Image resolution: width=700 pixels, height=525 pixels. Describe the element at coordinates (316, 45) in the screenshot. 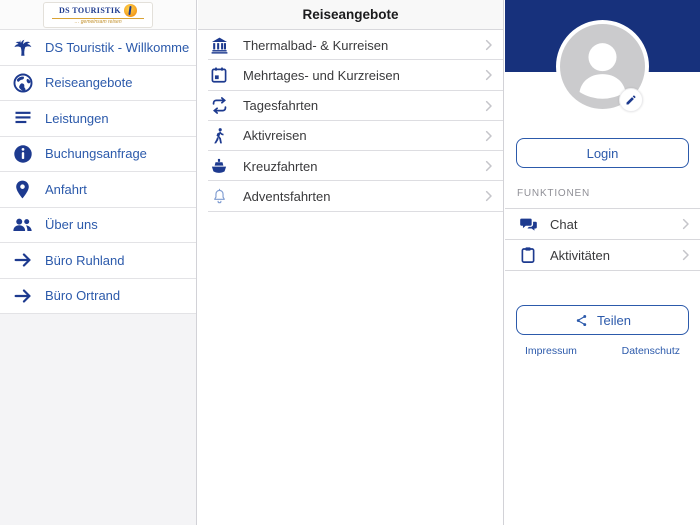

I see `menu-item-label: Thermalbad- & Kurreisen` at that location.